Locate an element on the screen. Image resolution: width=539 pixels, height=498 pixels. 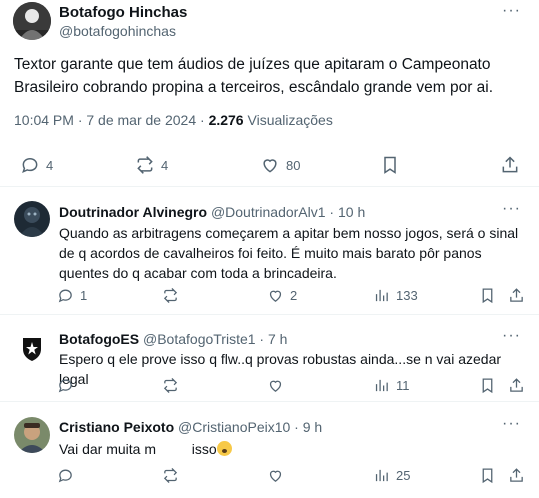
reply-author: Cristiano Peixoto @CristianoPeix10 · 9 h is located at coordinates (190, 427).